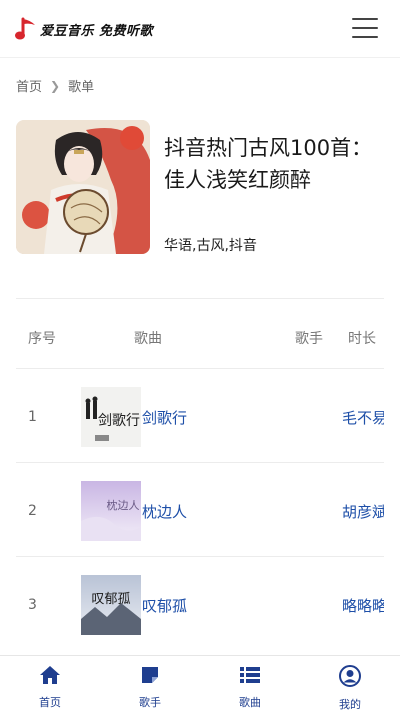  I want to click on home-icon, so click(50, 677).